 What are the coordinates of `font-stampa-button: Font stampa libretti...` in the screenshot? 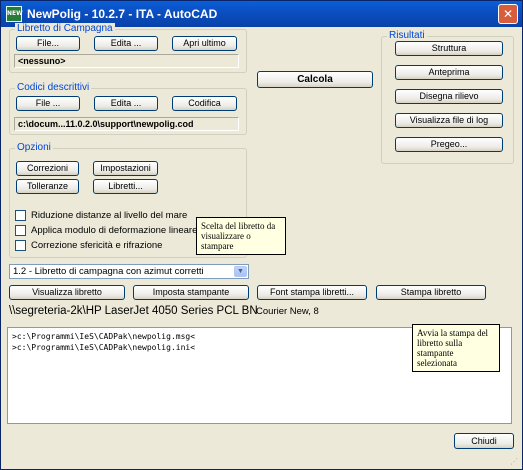 It's located at (312, 292).